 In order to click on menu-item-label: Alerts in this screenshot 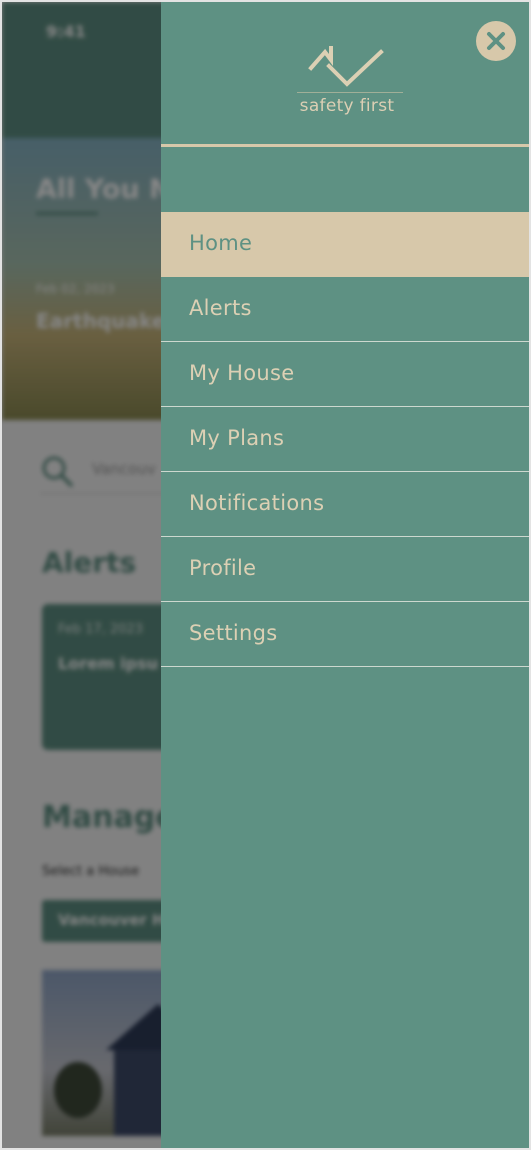, I will do `click(220, 308)`.